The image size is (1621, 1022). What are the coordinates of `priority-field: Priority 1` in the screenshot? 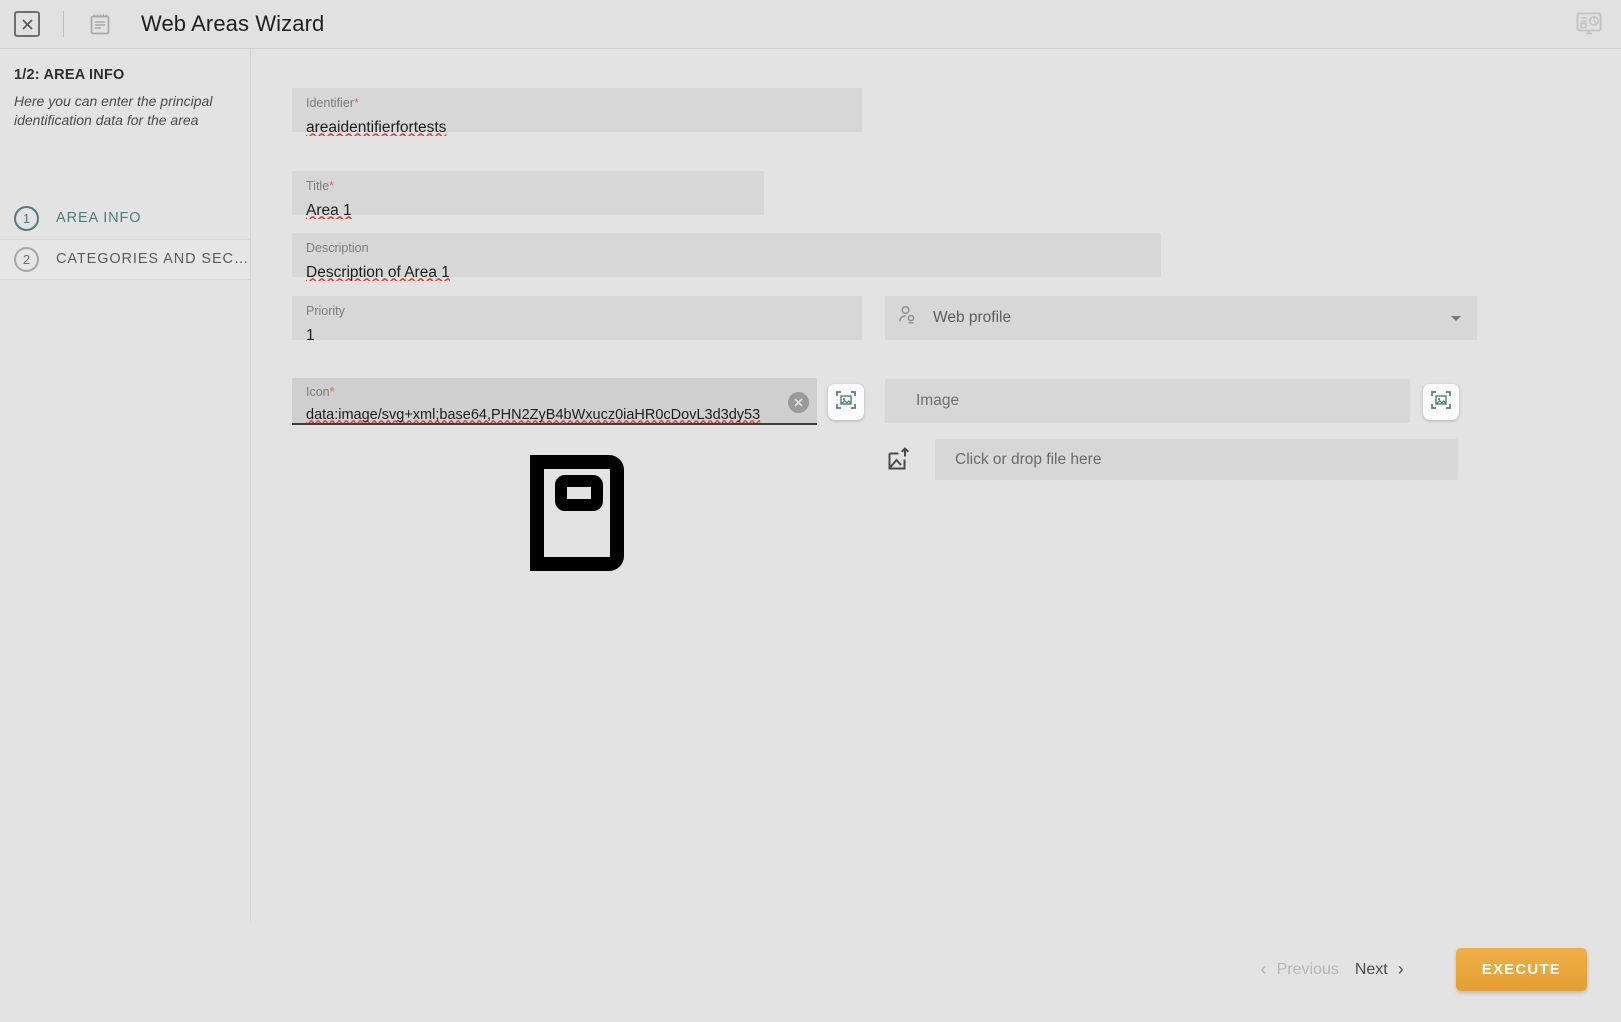 It's located at (577, 320).